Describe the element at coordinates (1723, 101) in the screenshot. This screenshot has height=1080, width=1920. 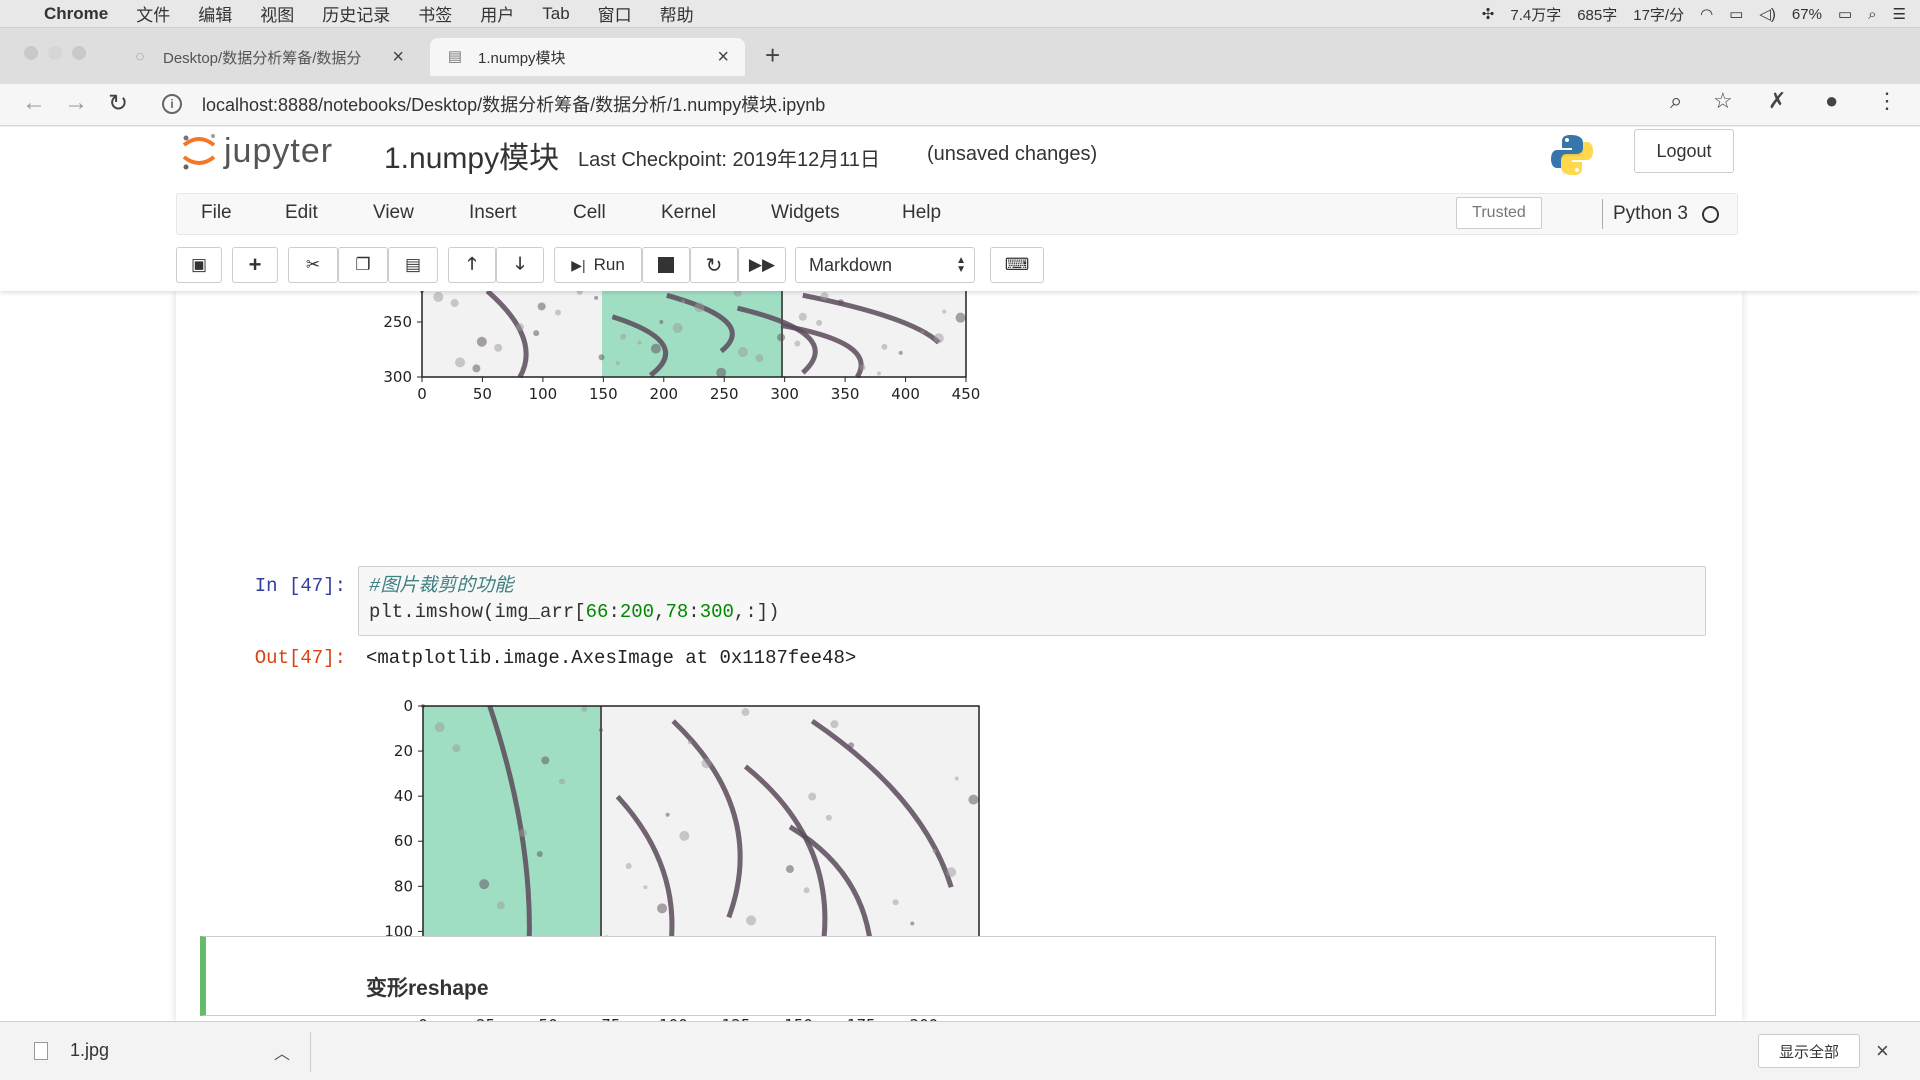
I see `bookmark-star-icon: ☆` at that location.